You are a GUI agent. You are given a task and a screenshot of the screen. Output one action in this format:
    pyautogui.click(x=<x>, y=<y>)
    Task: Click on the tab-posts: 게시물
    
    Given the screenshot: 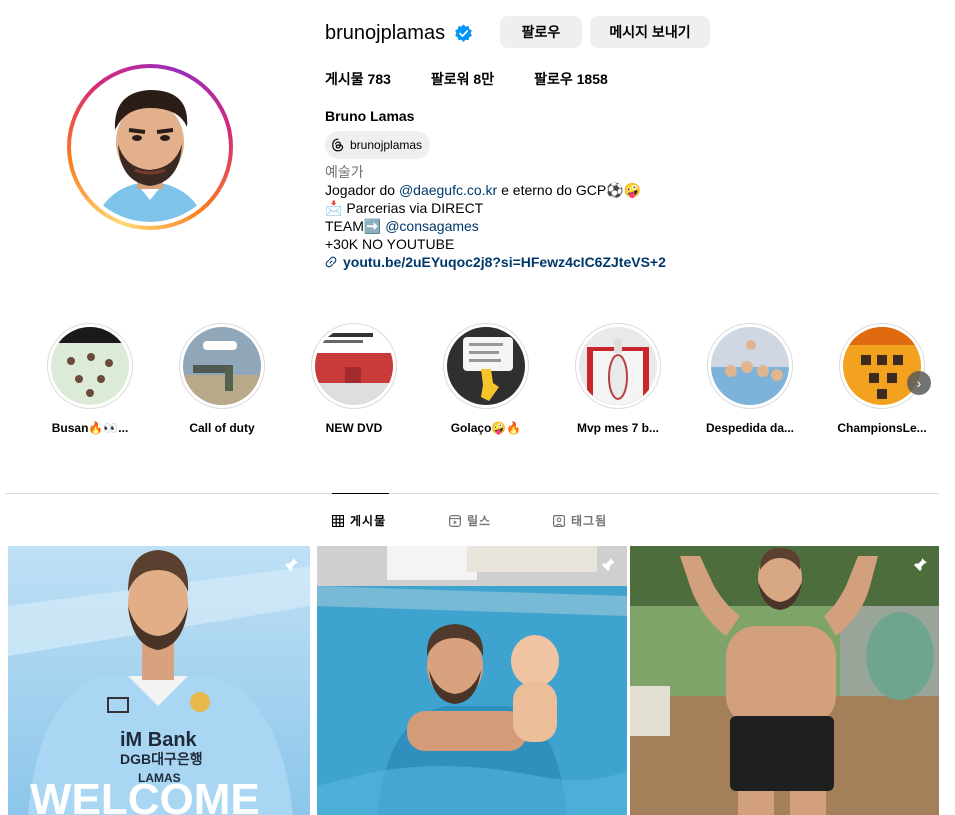 What is the action you would take?
    pyautogui.click(x=359, y=520)
    